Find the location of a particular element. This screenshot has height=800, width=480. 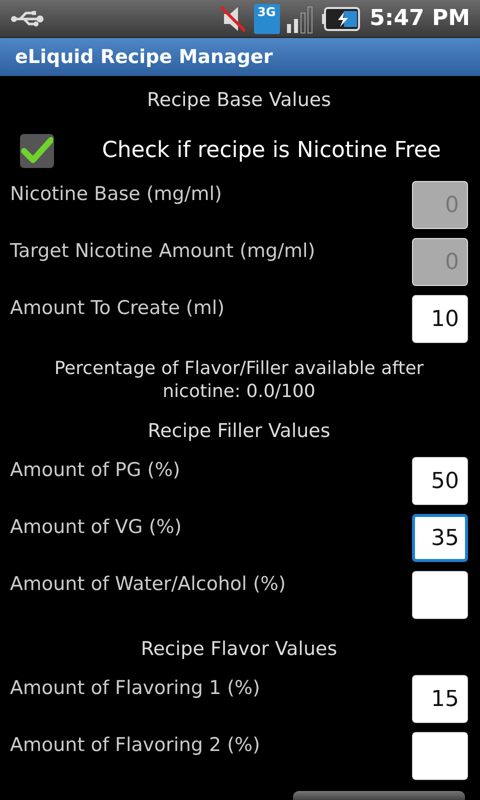

checkbox-label: Check if recipe is Nicotine Free is located at coordinates (271, 150).